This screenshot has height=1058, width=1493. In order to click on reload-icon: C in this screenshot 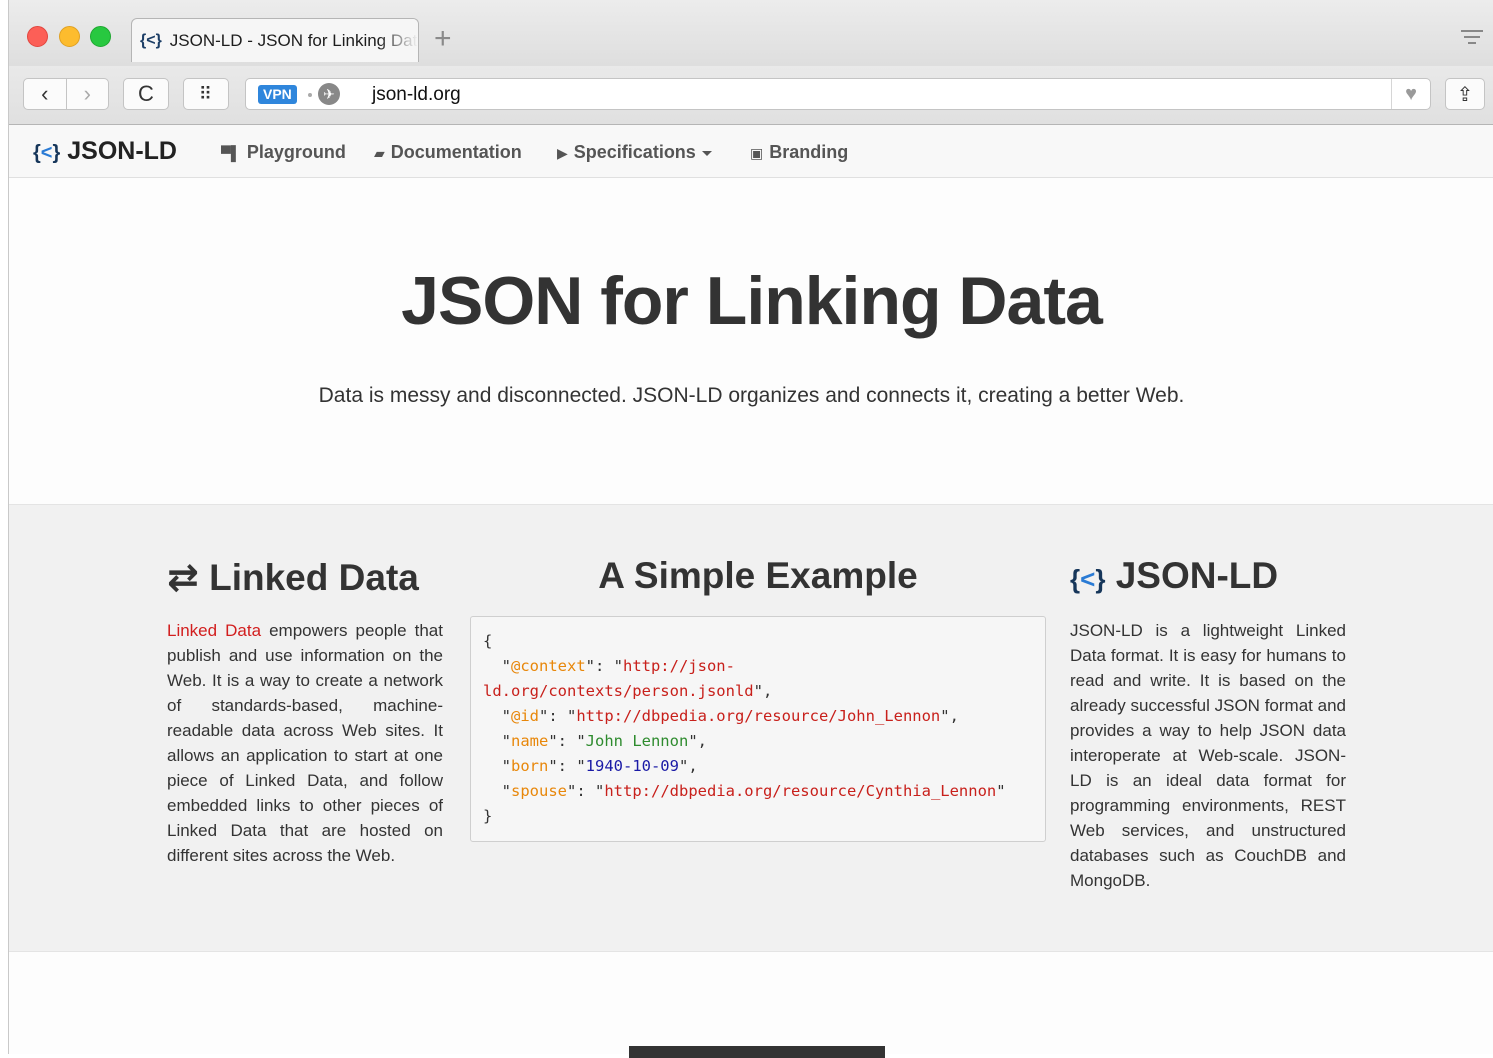, I will do `click(146, 94)`.